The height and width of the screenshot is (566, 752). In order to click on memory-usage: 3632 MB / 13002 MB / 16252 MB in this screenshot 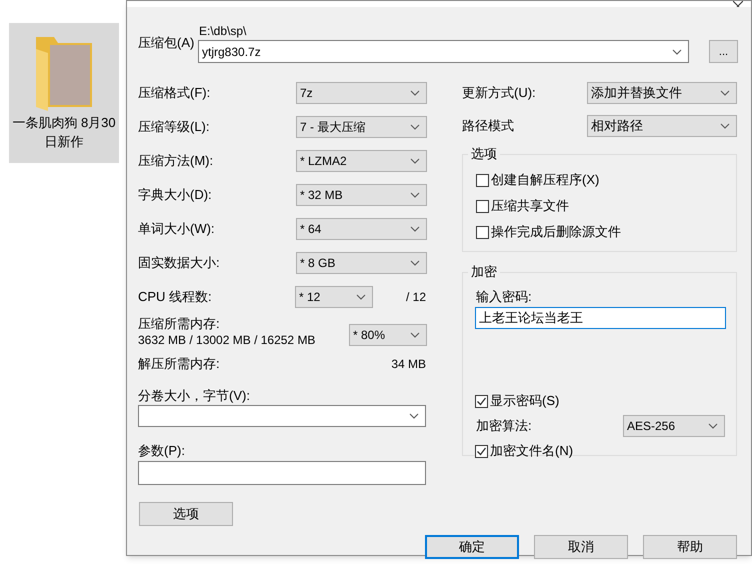, I will do `click(227, 340)`.